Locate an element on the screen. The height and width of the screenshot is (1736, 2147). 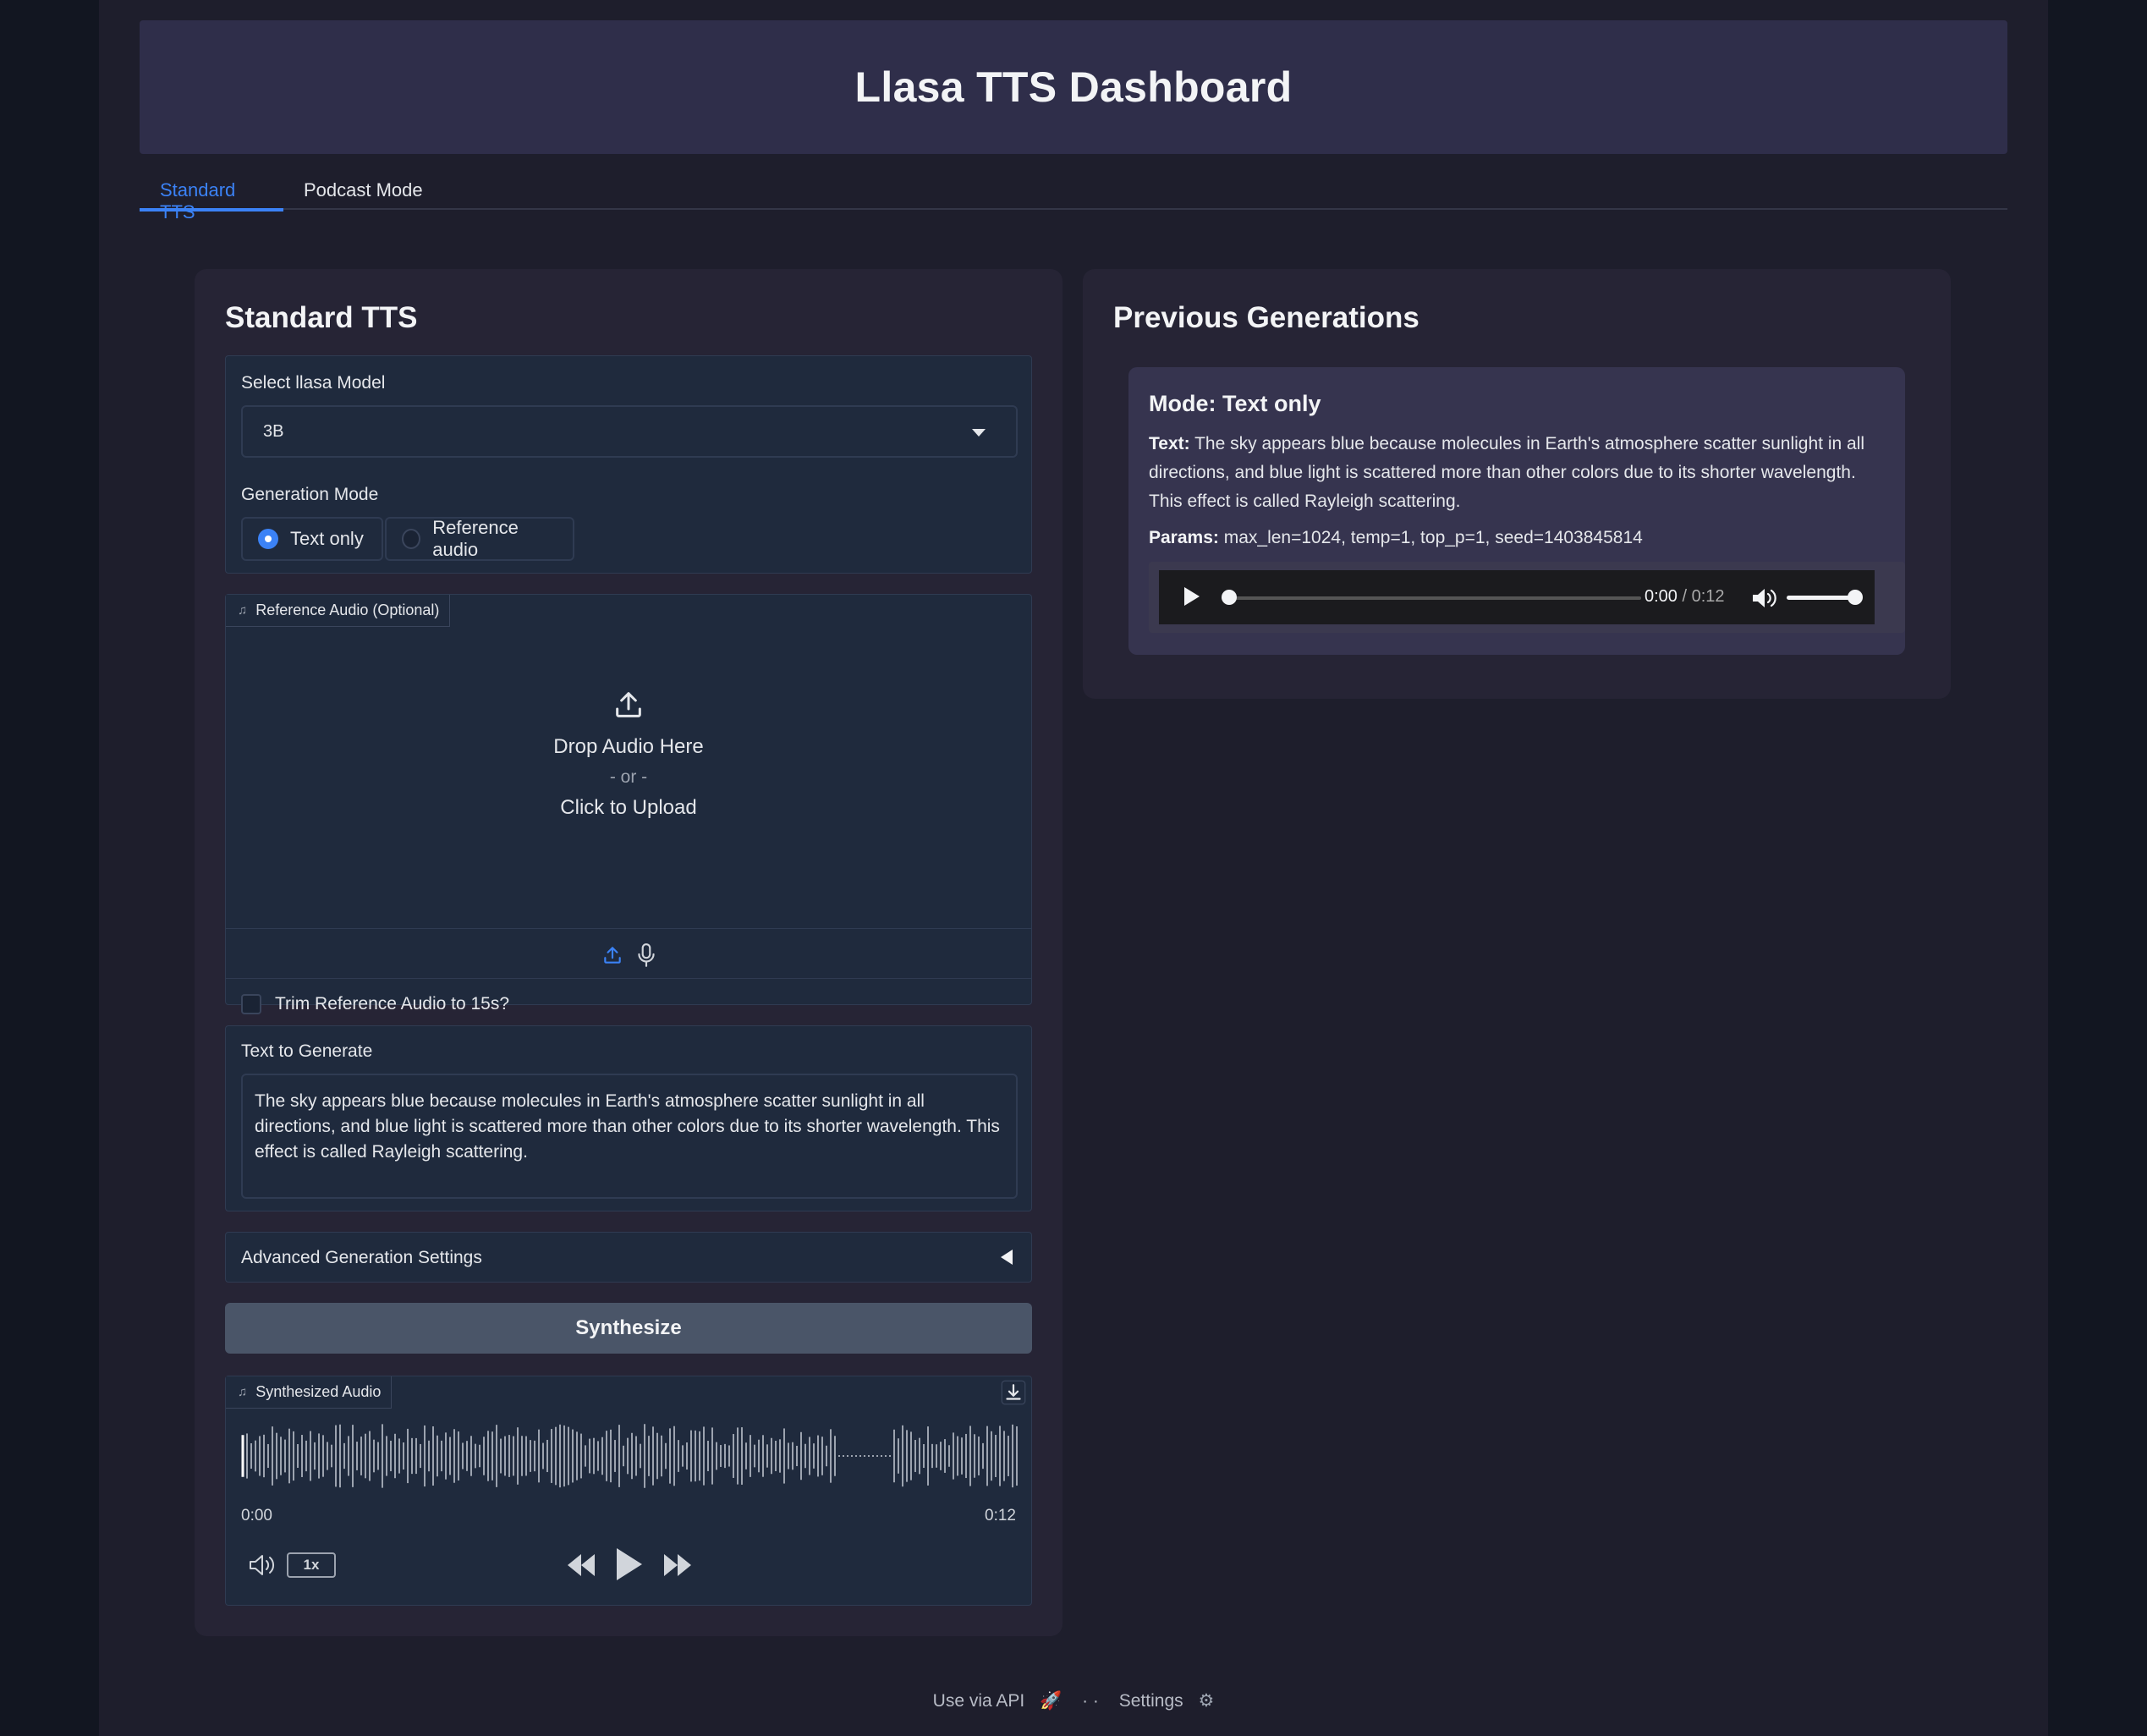
tab-standard-tts: Standard TTS is located at coordinates (212, 200).